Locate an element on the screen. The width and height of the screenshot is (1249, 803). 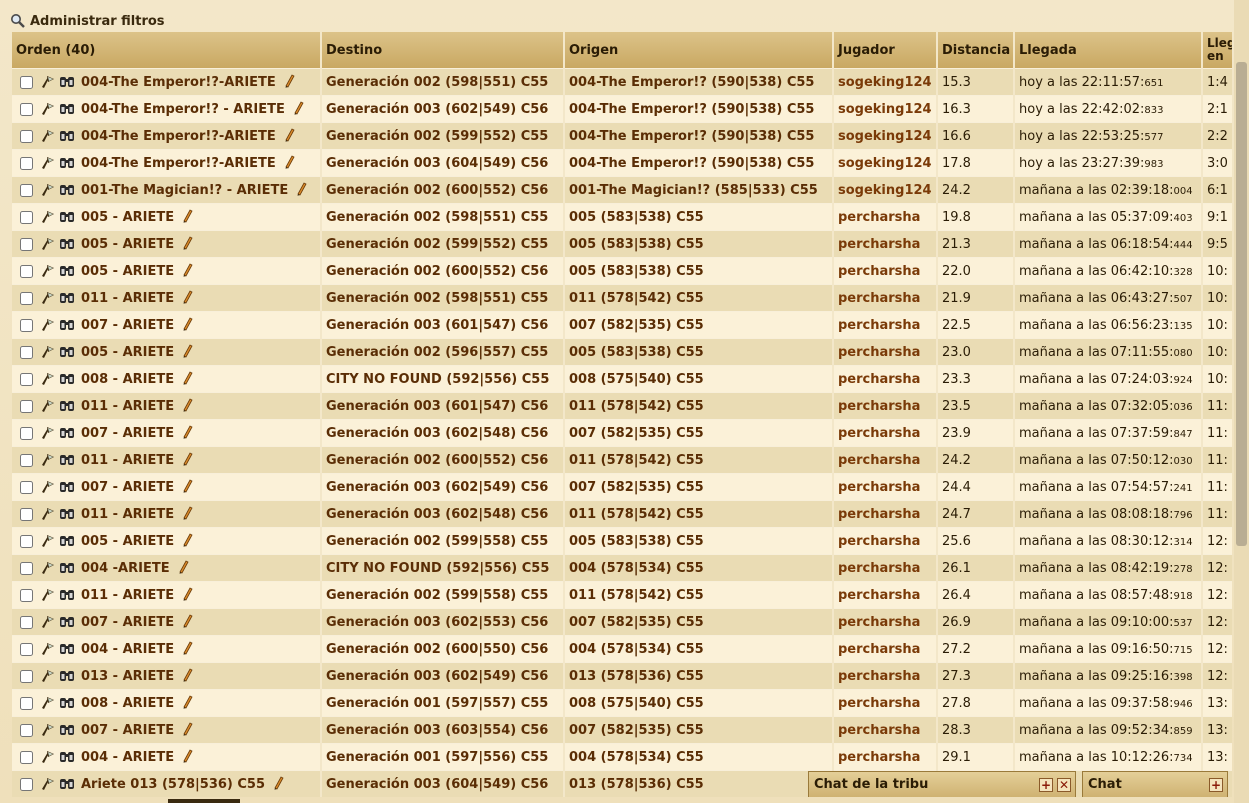
command-name-link: 001-The Magician!? - ARIETE is located at coordinates (184, 190).